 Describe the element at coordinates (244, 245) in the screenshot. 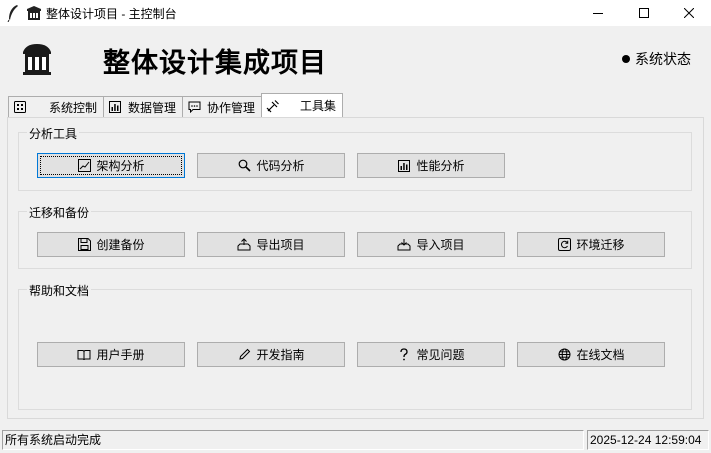

I see `export-icon` at that location.